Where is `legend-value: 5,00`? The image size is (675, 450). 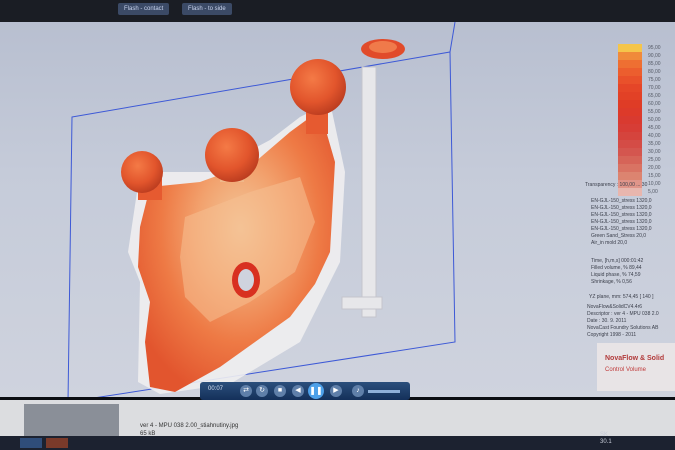 legend-value: 5,00 is located at coordinates (653, 192).